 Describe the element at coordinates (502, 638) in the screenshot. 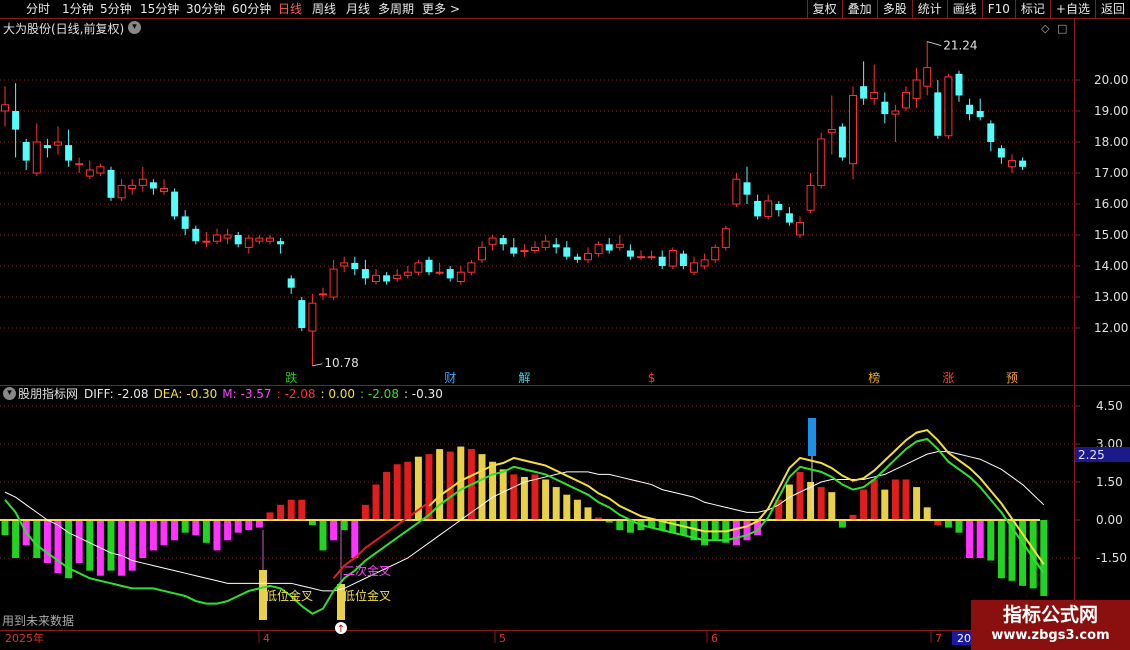

I see `time-axis-label: 5` at that location.